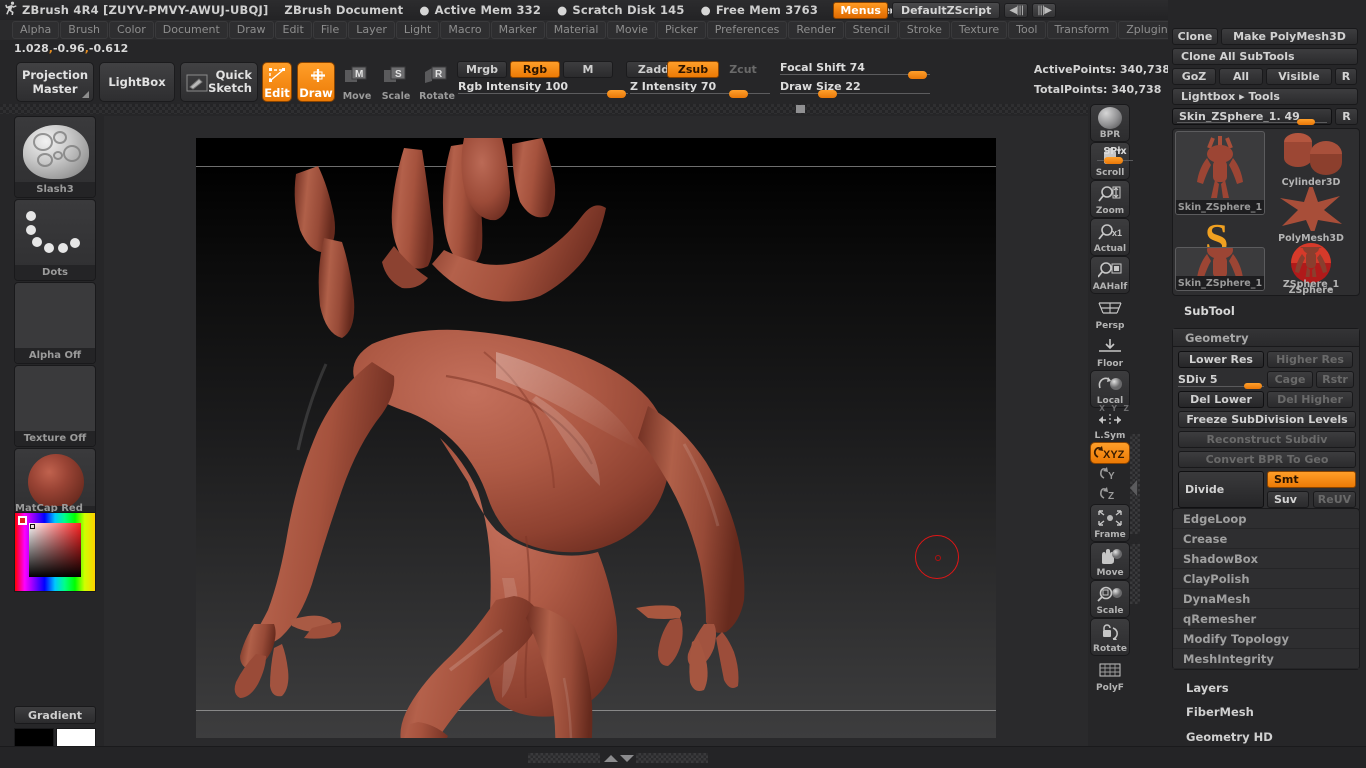  What do you see at coordinates (1082, 30) in the screenshot?
I see `menu-item-transform: Transform` at bounding box center [1082, 30].